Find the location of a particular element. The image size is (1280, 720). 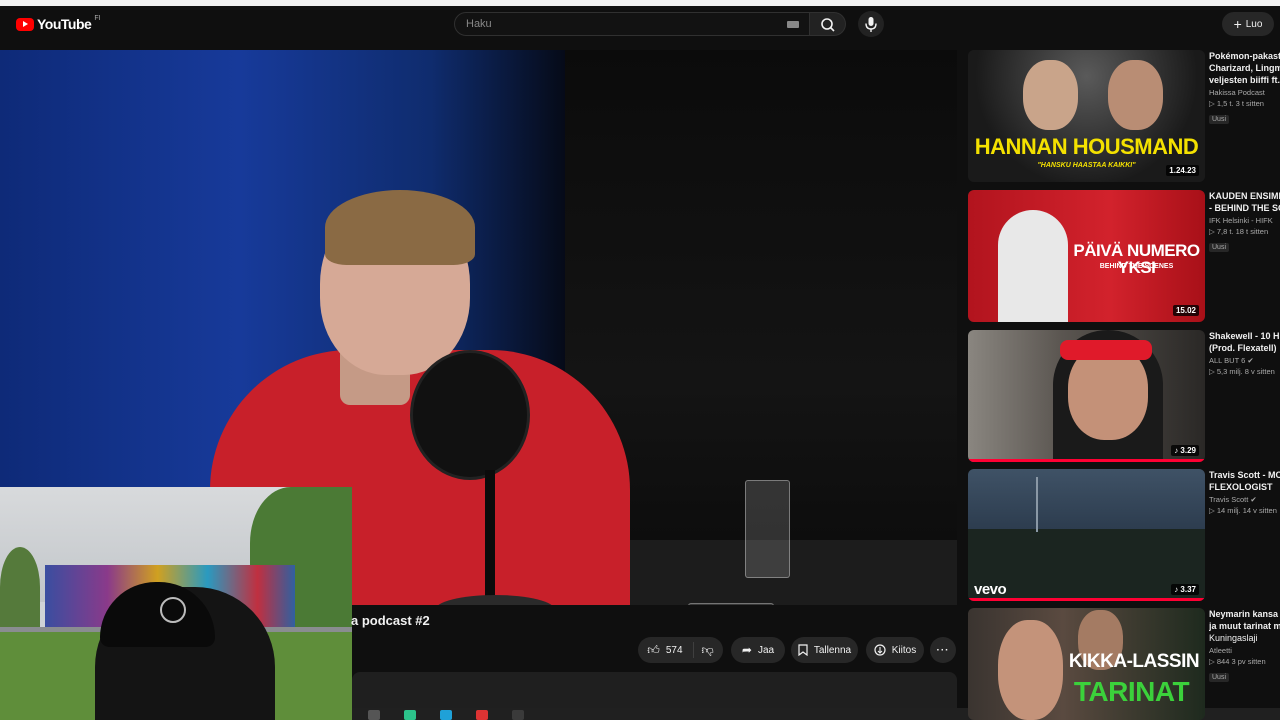

thumb-subtitle: BEHIND THE SCENES is located at coordinates (1136, 266).